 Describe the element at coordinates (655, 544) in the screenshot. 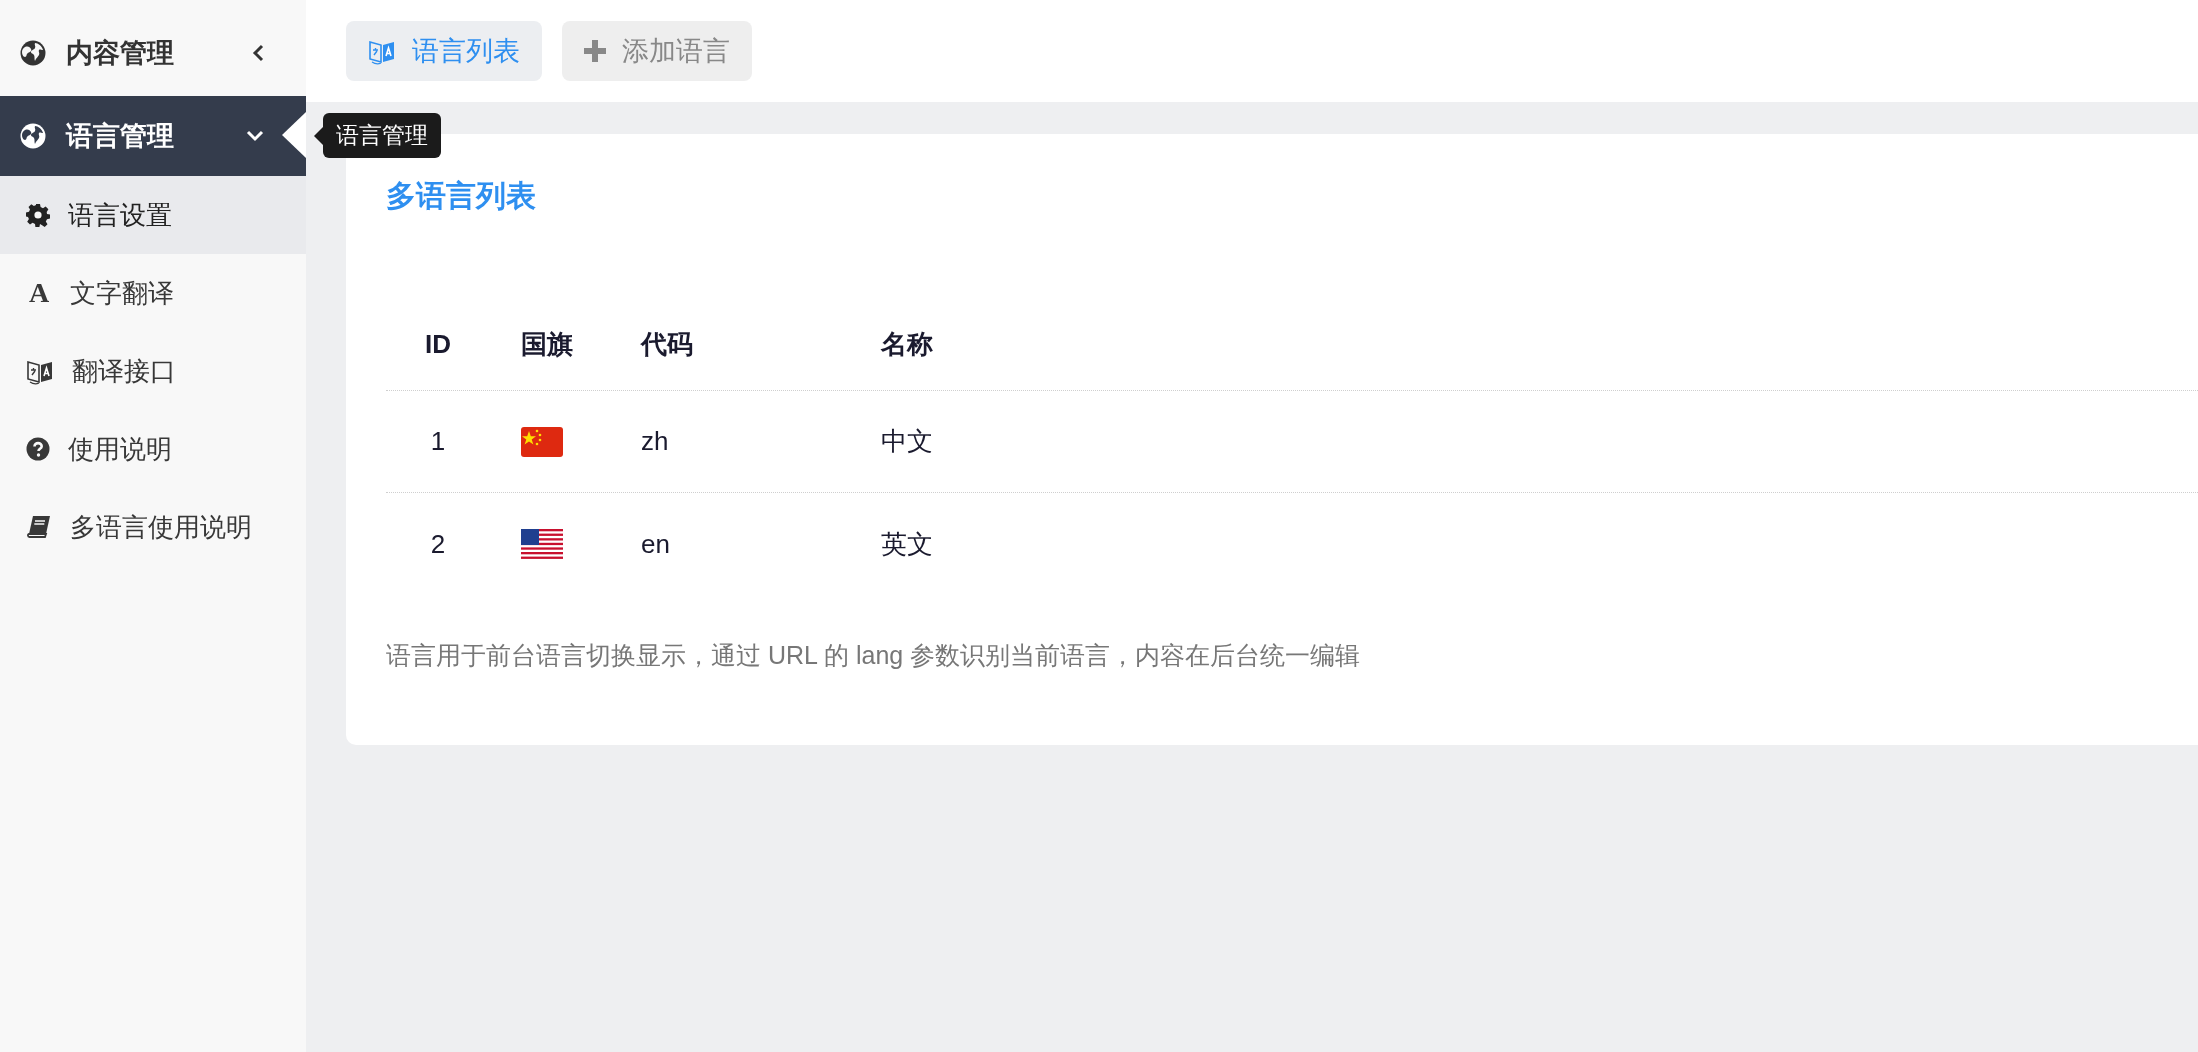

I see `table-cell-text: en` at that location.